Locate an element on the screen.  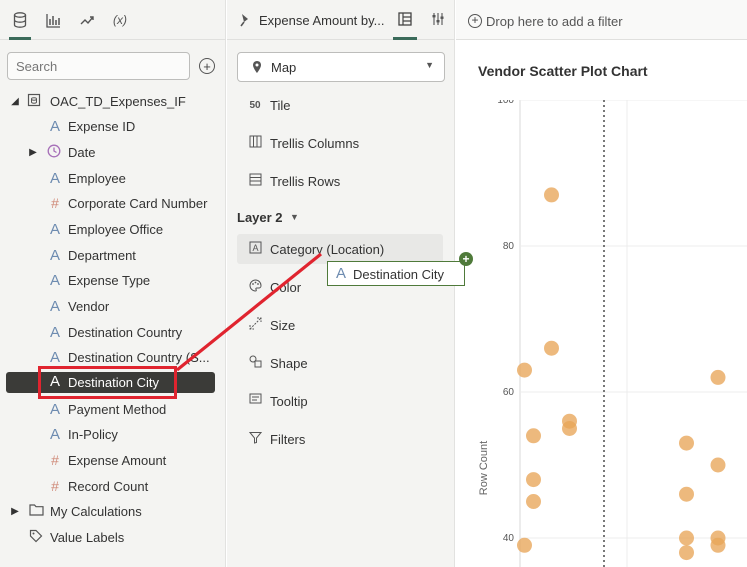
tree-item-employee-office: A Employee Office is located at coordinates (113, 229).